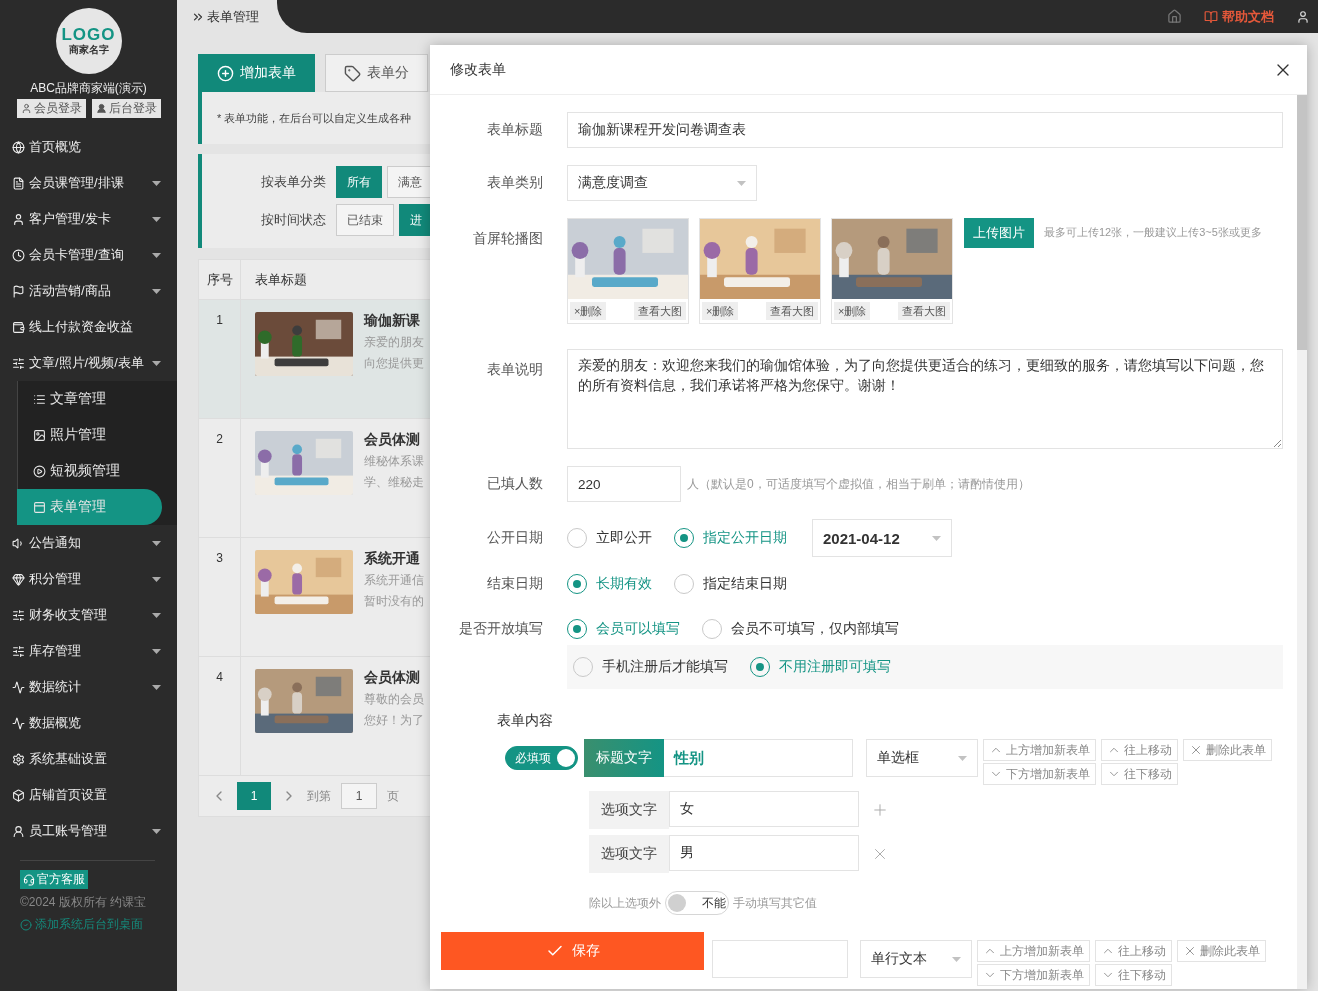  I want to click on menu-item: 数据统计, so click(88, 687).